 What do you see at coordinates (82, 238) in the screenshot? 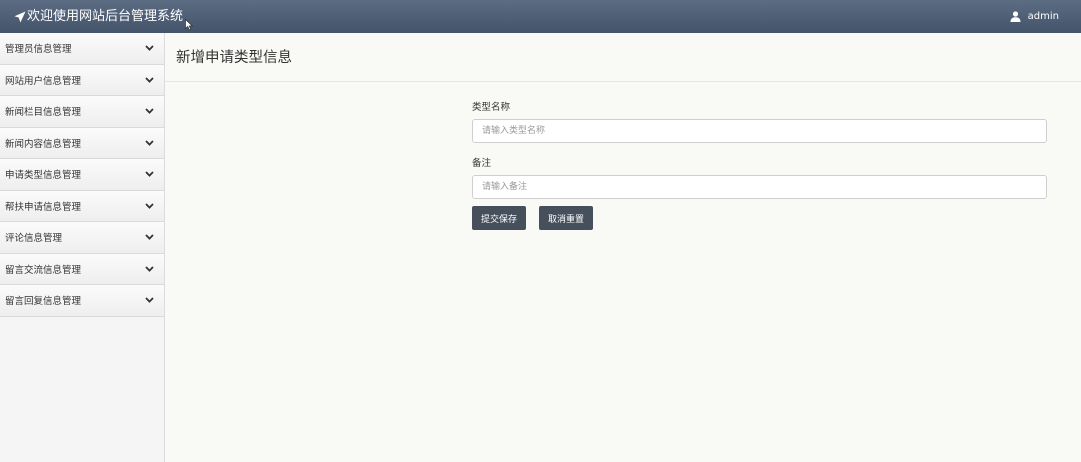
I see `sidebar-item-comment-info: 评论信息管理` at bounding box center [82, 238].